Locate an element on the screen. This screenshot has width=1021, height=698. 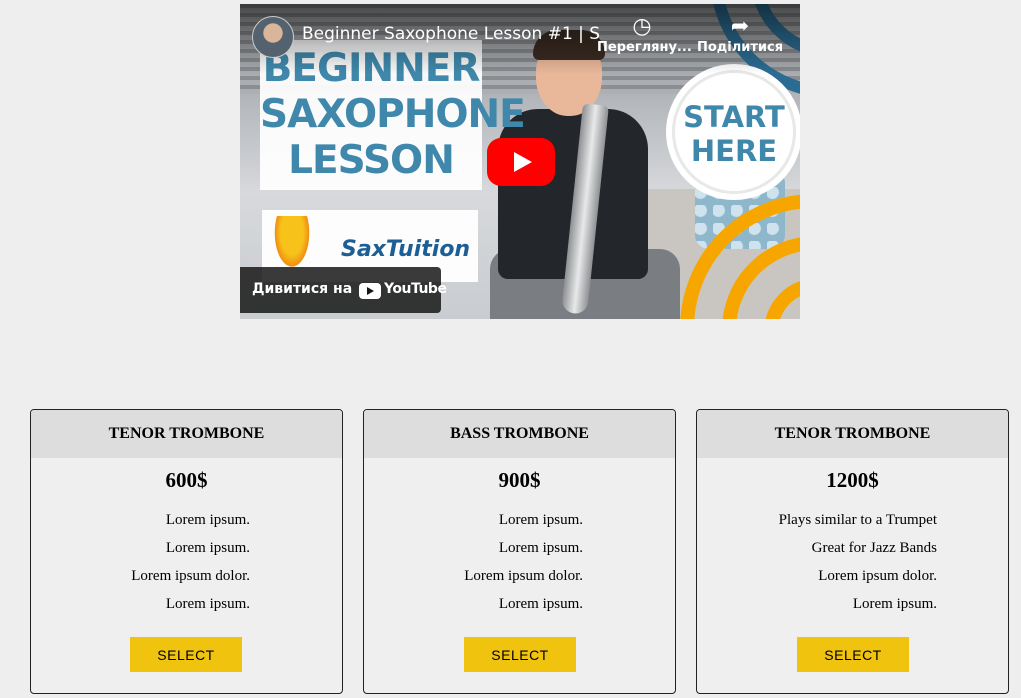
watch-on-youtube-button: Дивитися на YouTube is located at coordinates (343, 290).